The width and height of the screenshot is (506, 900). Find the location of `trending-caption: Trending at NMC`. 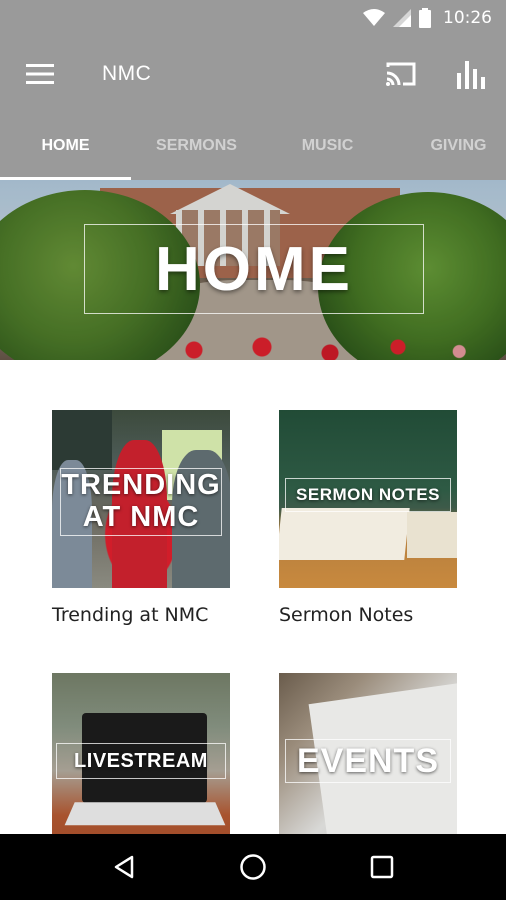

trending-caption: Trending at NMC is located at coordinates (141, 615).